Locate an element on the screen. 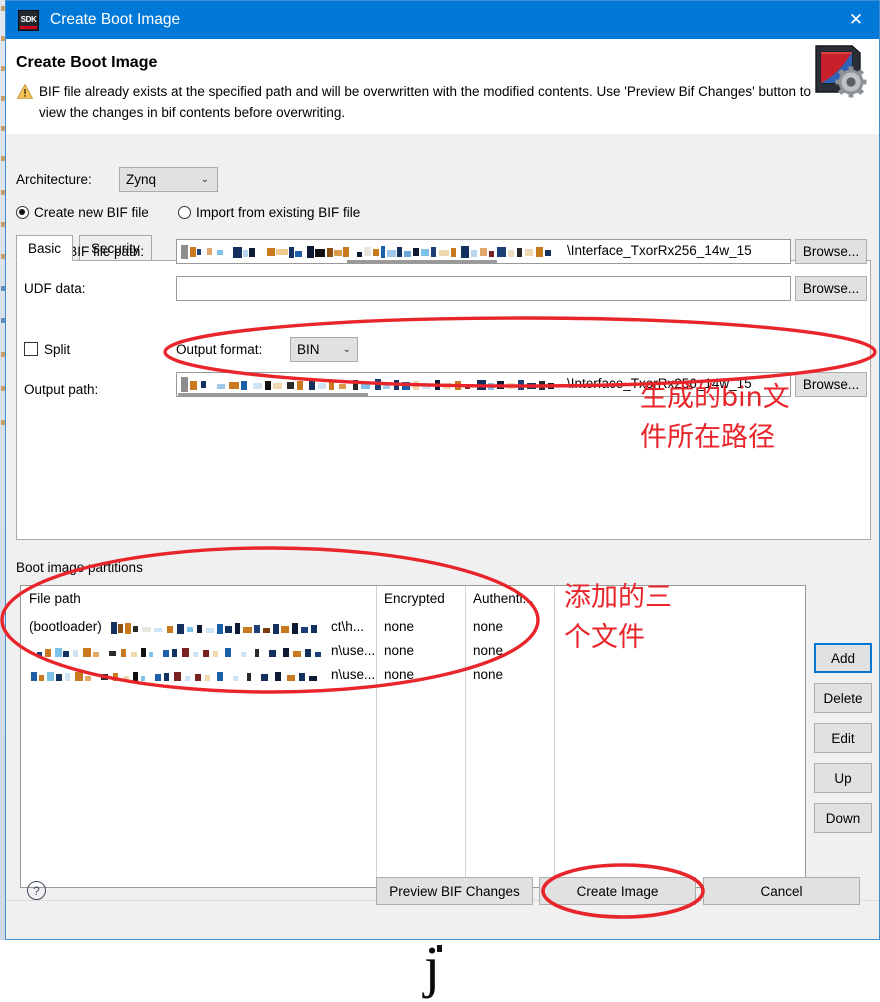 This screenshot has height=1002, width=880. sdk-icon-label: SDK is located at coordinates (28, 19).